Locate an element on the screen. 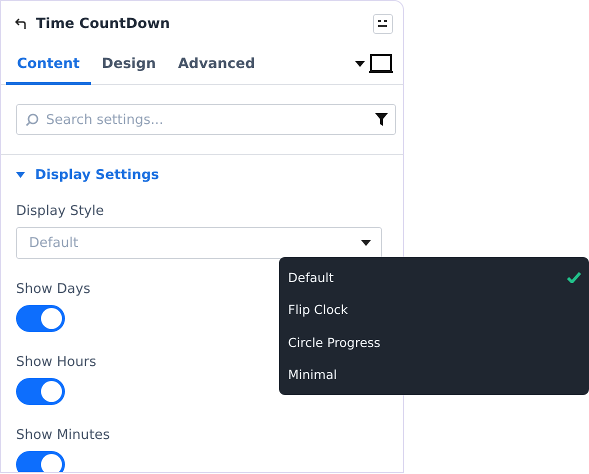 The height and width of the screenshot is (474, 589). desktop-icon is located at coordinates (381, 64).